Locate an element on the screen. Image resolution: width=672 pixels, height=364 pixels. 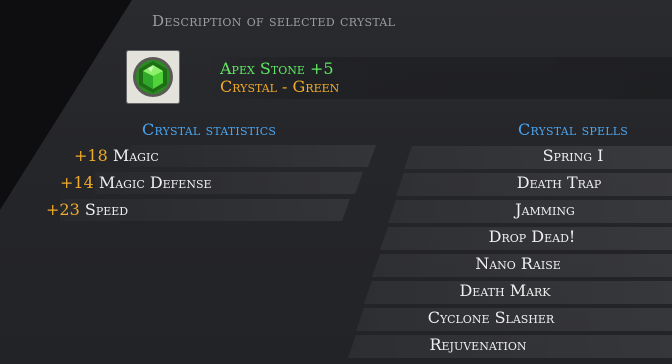
stat-row-magic: +18 Magic is located at coordinates (116, 155).